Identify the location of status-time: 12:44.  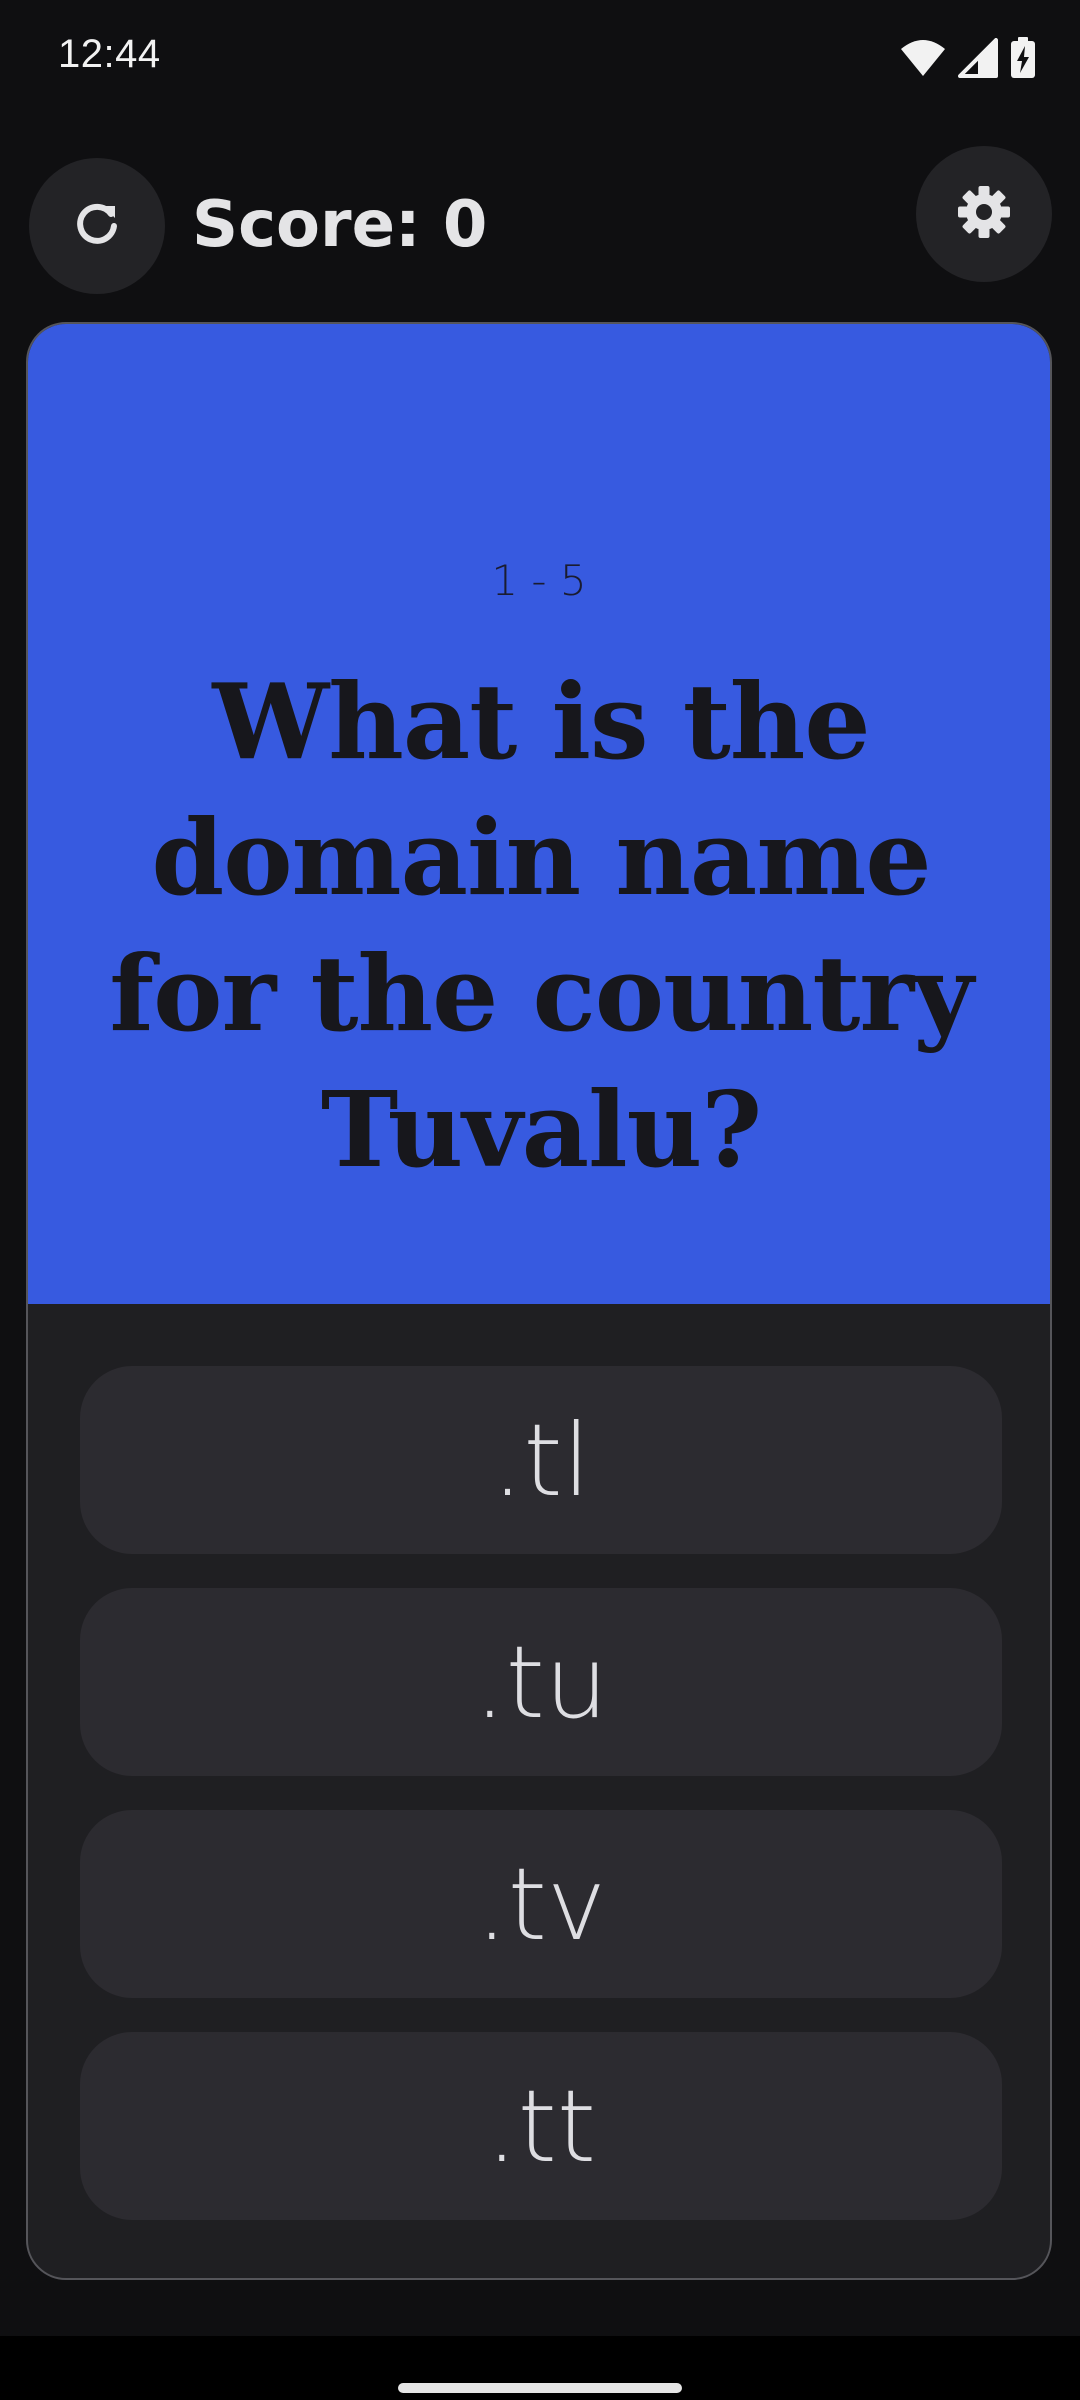
(109, 54).